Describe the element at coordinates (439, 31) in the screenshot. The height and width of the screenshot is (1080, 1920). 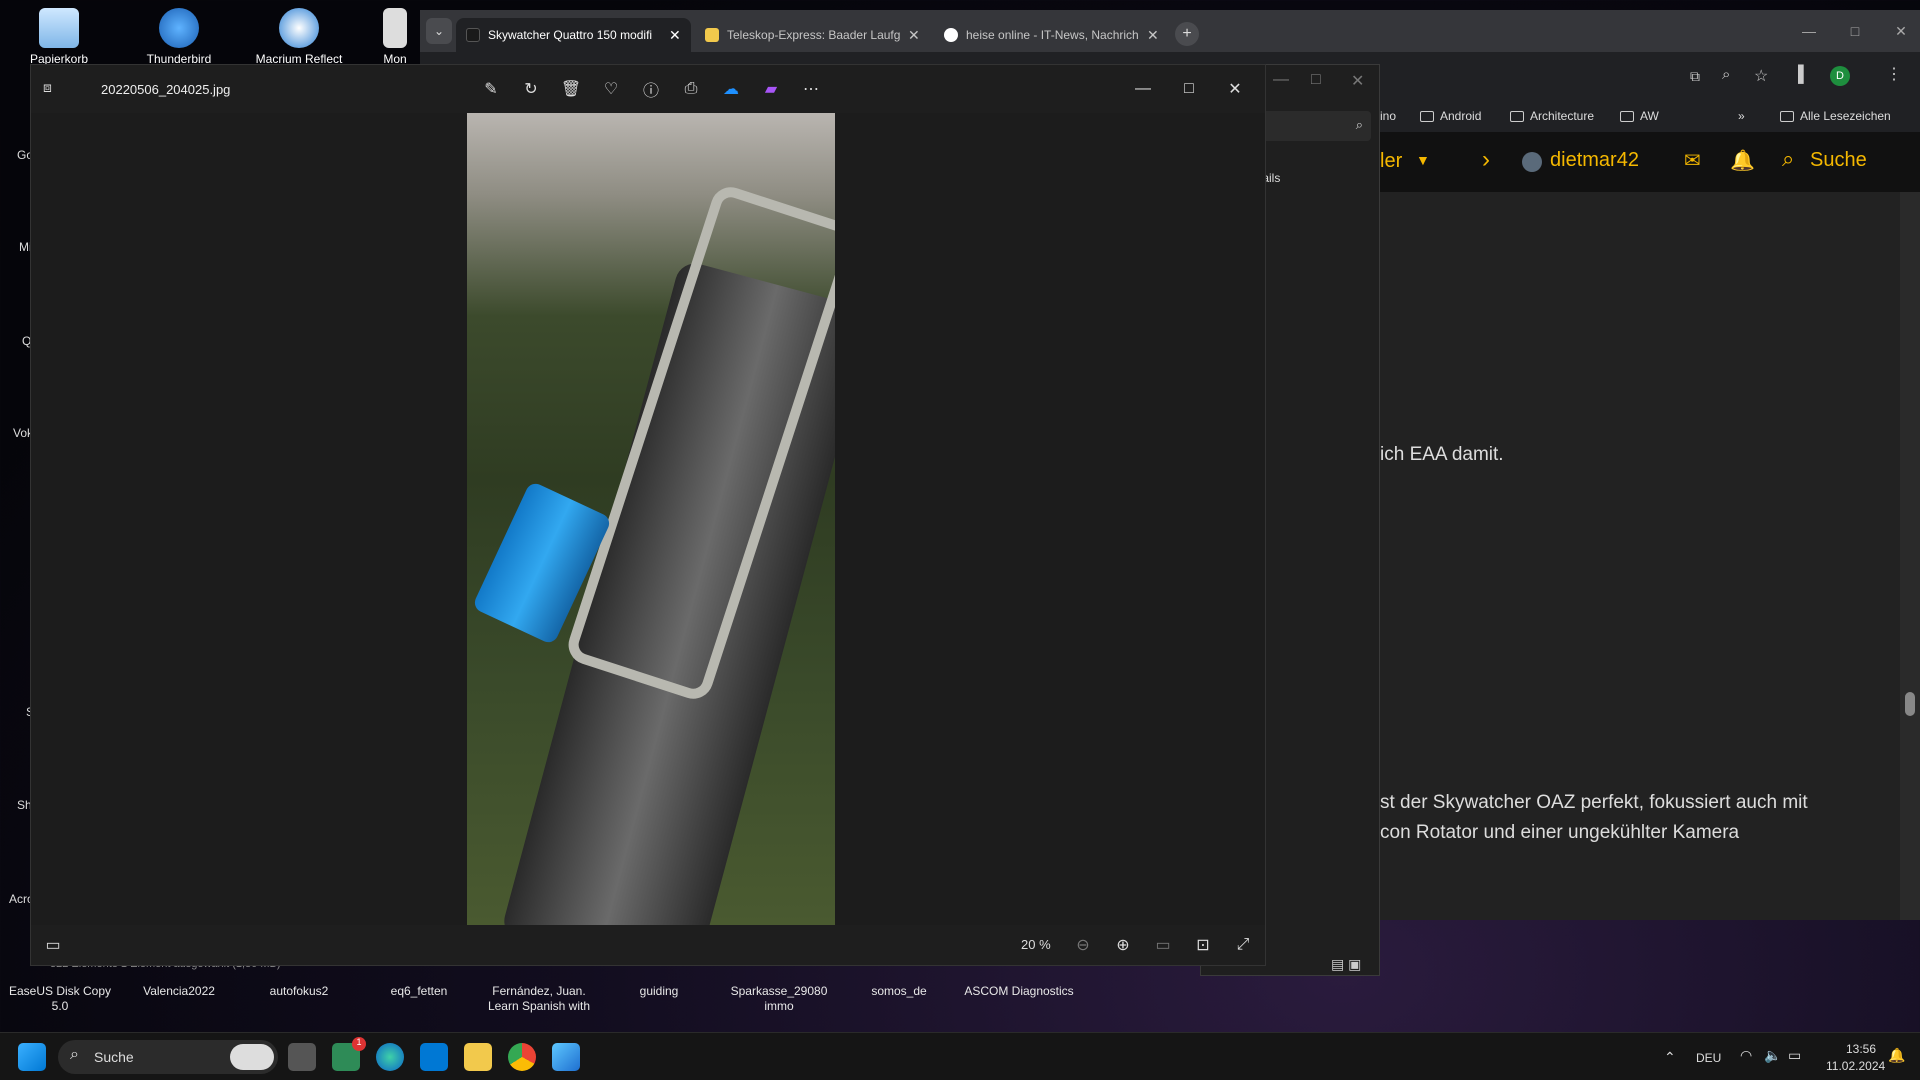
I see `tab-search-button: ⌄` at that location.